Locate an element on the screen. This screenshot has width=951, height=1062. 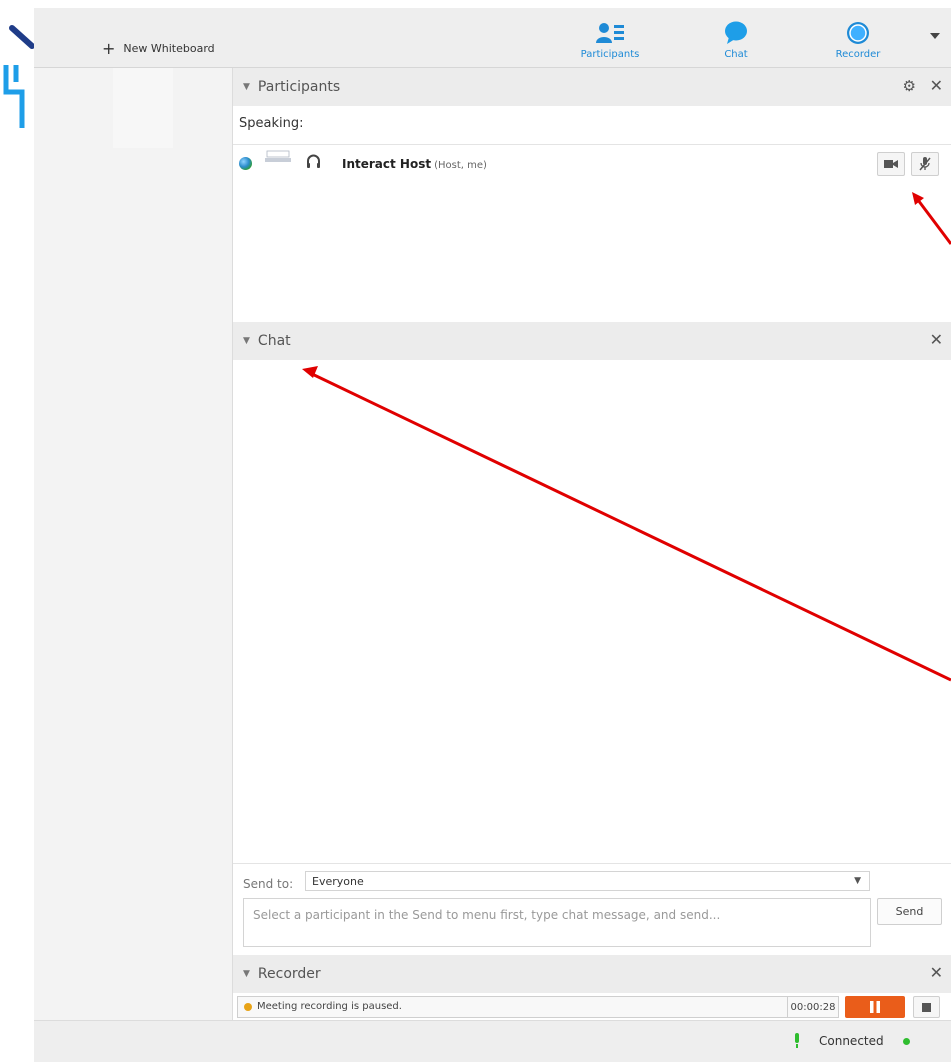
left-edge-strip is located at coordinates (17, 530).